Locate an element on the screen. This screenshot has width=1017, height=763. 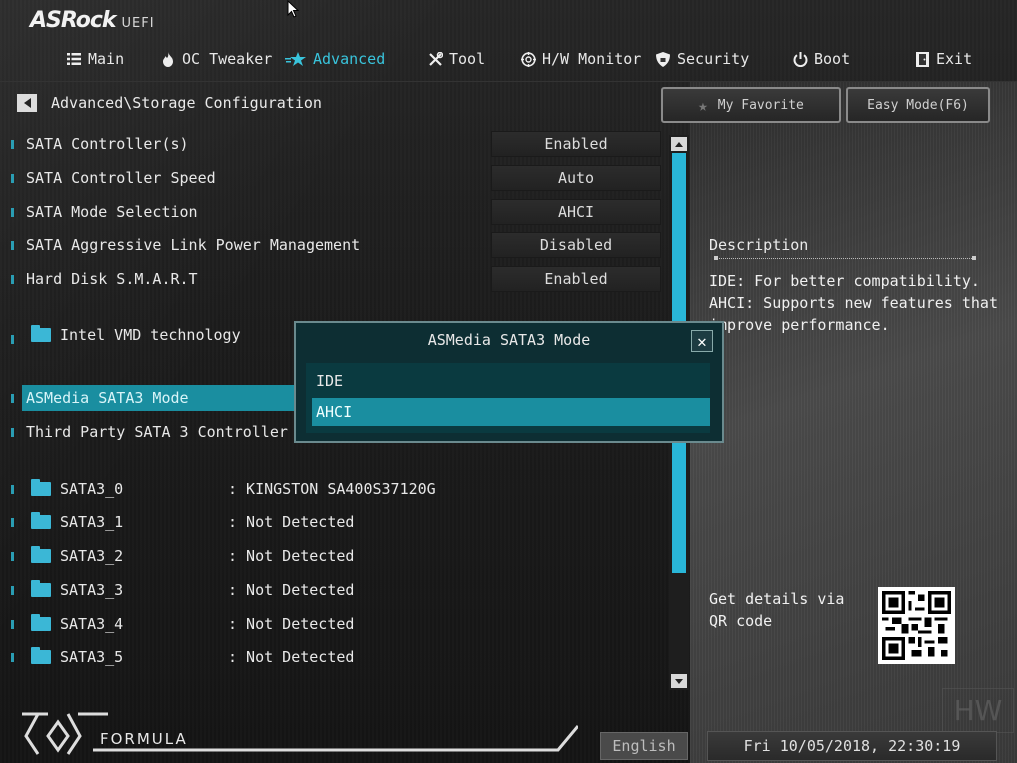
language-button: English is located at coordinates (644, 746).